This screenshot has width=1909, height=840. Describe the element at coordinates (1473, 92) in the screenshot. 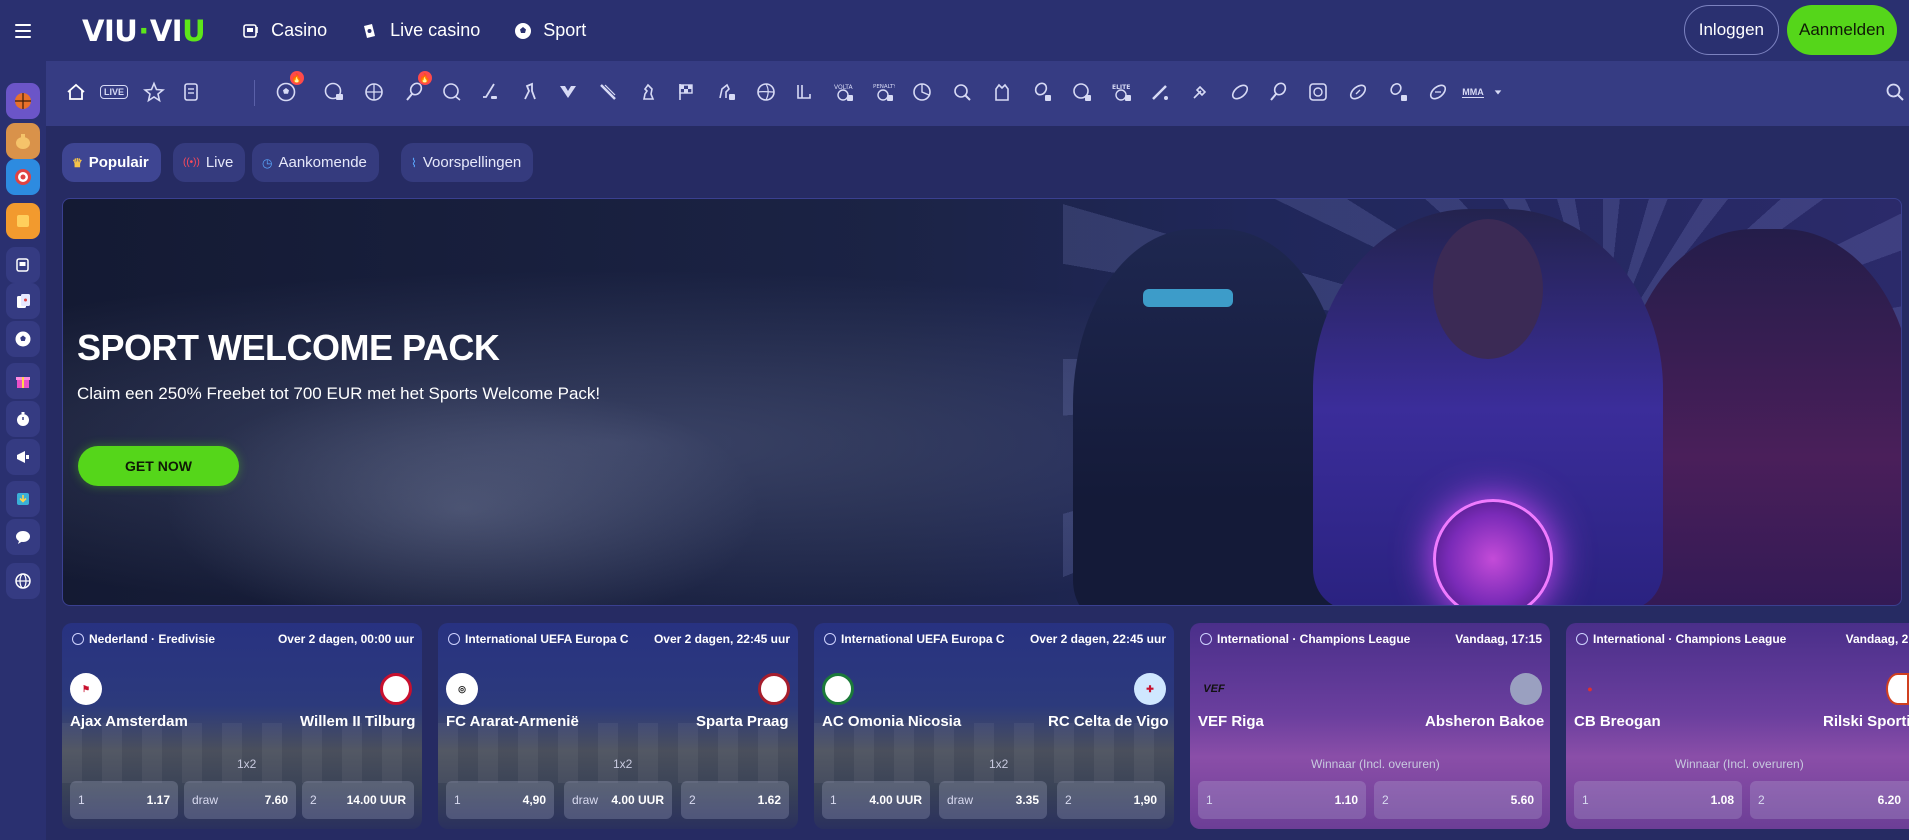

I see `mma-icon: MMA` at that location.